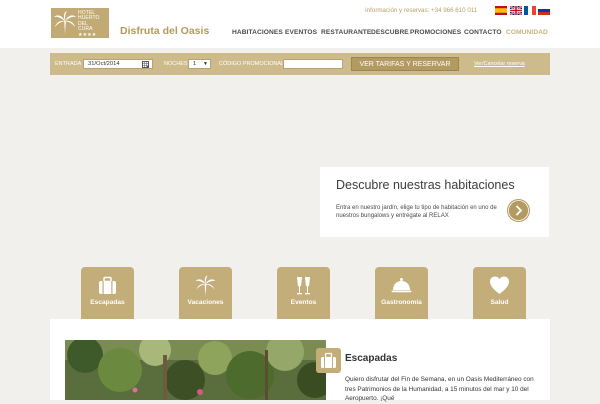  I want to click on cloche-icon, so click(401, 285).